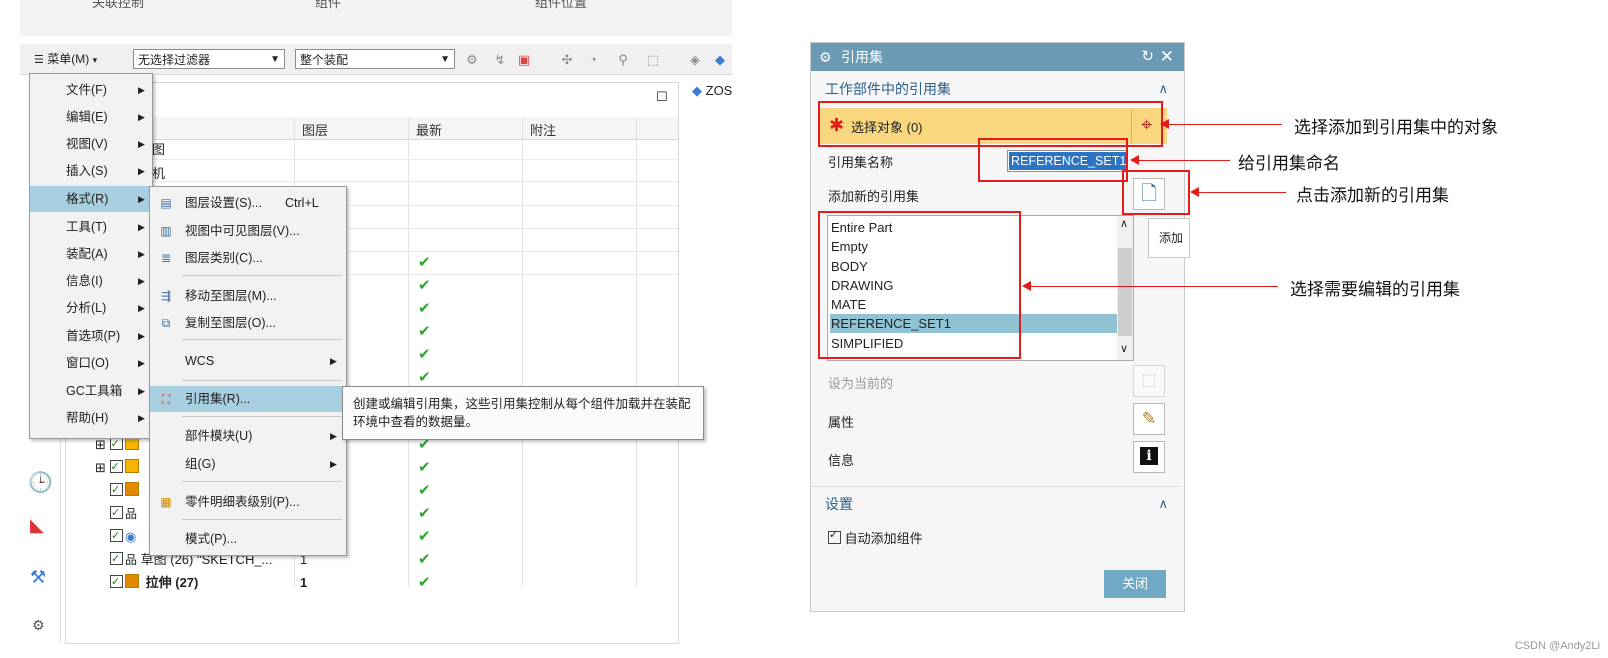  Describe the element at coordinates (1147, 57) in the screenshot. I see `reset-icon: ↻` at that location.